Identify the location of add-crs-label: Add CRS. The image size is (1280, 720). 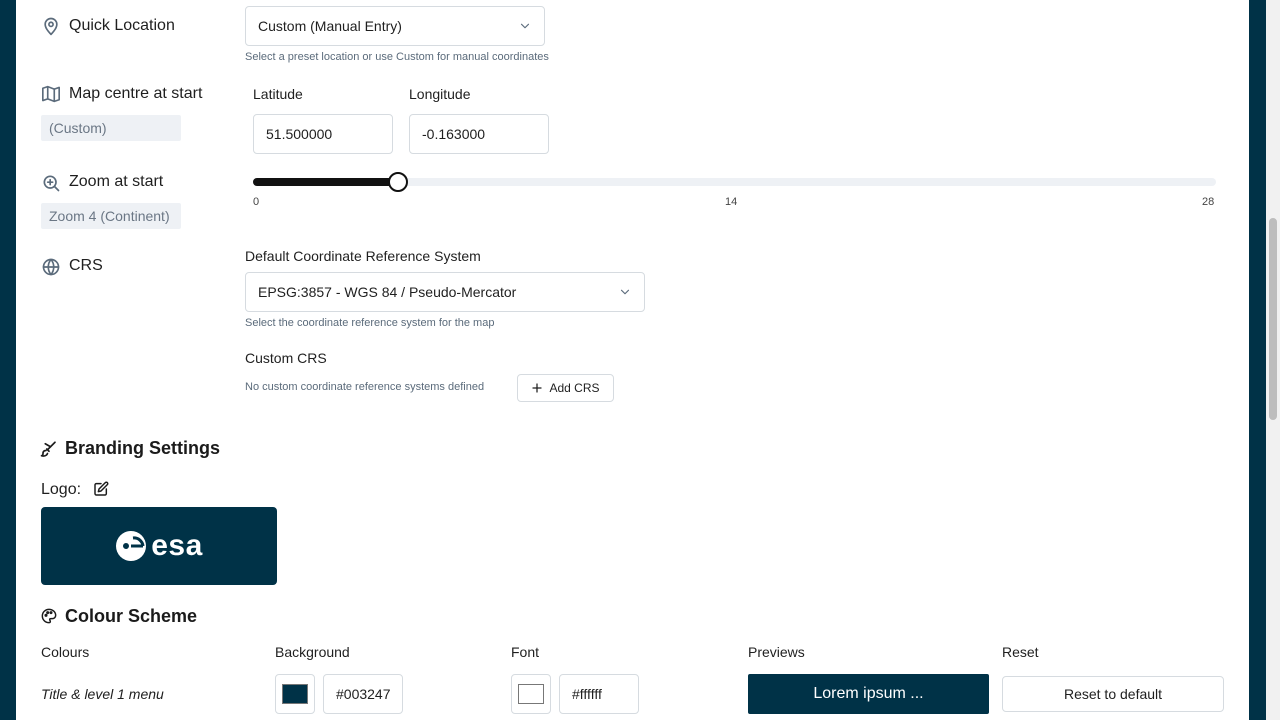
(574, 388).